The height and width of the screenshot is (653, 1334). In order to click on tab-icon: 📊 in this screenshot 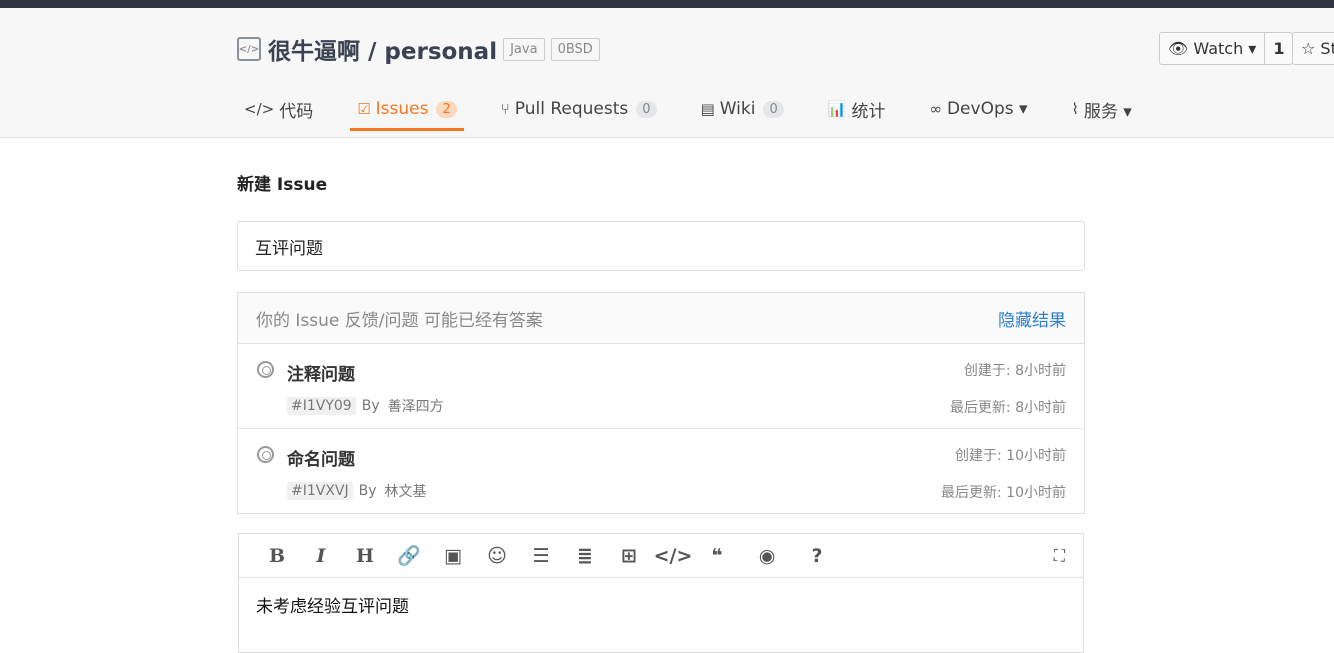, I will do `click(837, 109)`.